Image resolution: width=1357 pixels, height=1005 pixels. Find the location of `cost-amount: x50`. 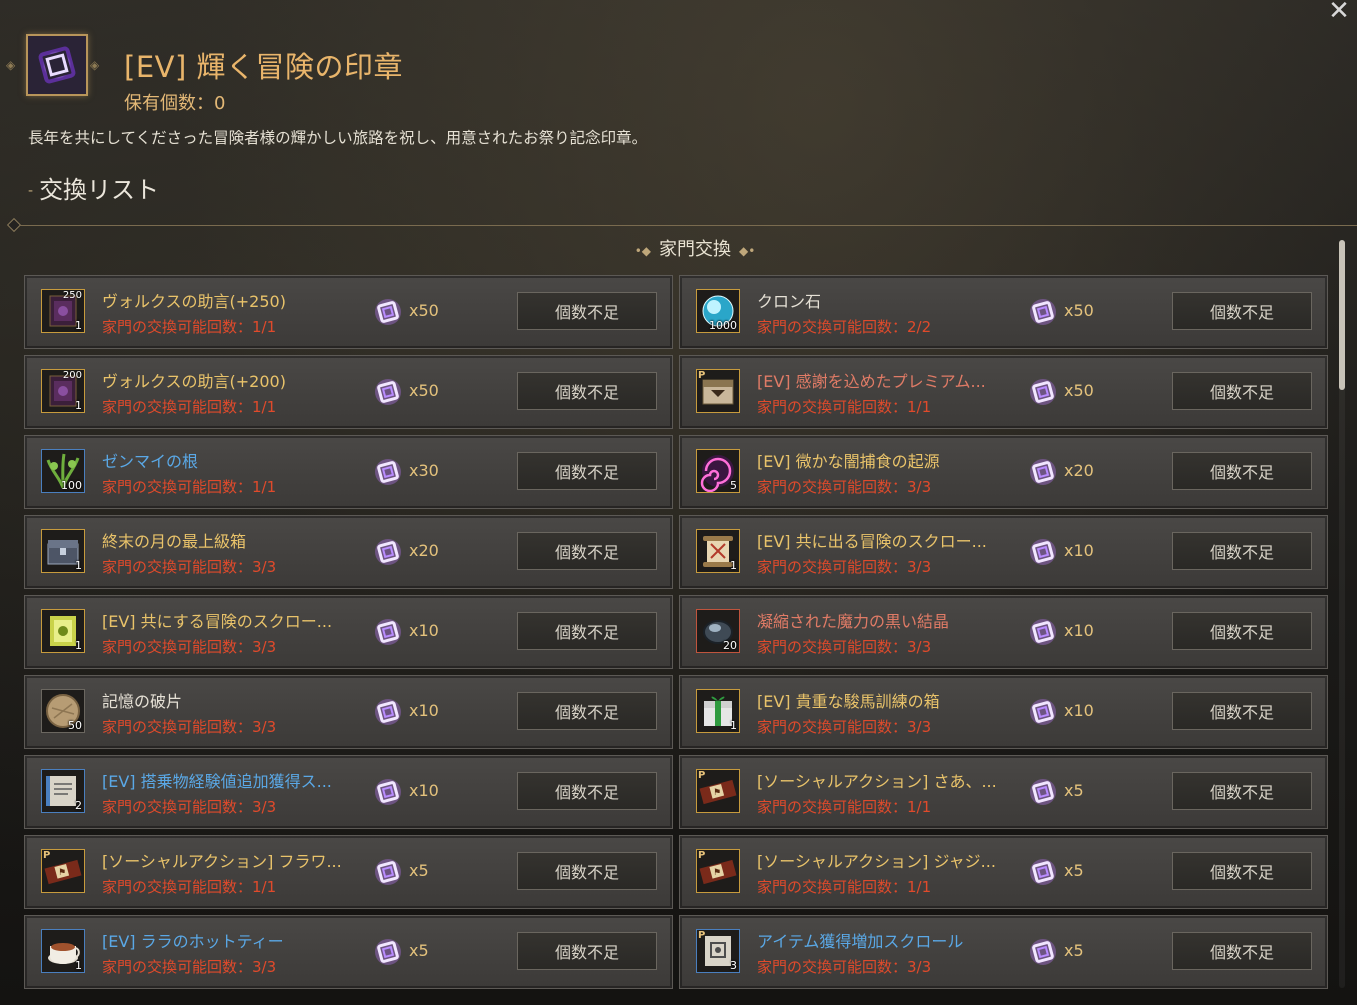

cost-amount: x50 is located at coordinates (424, 310).